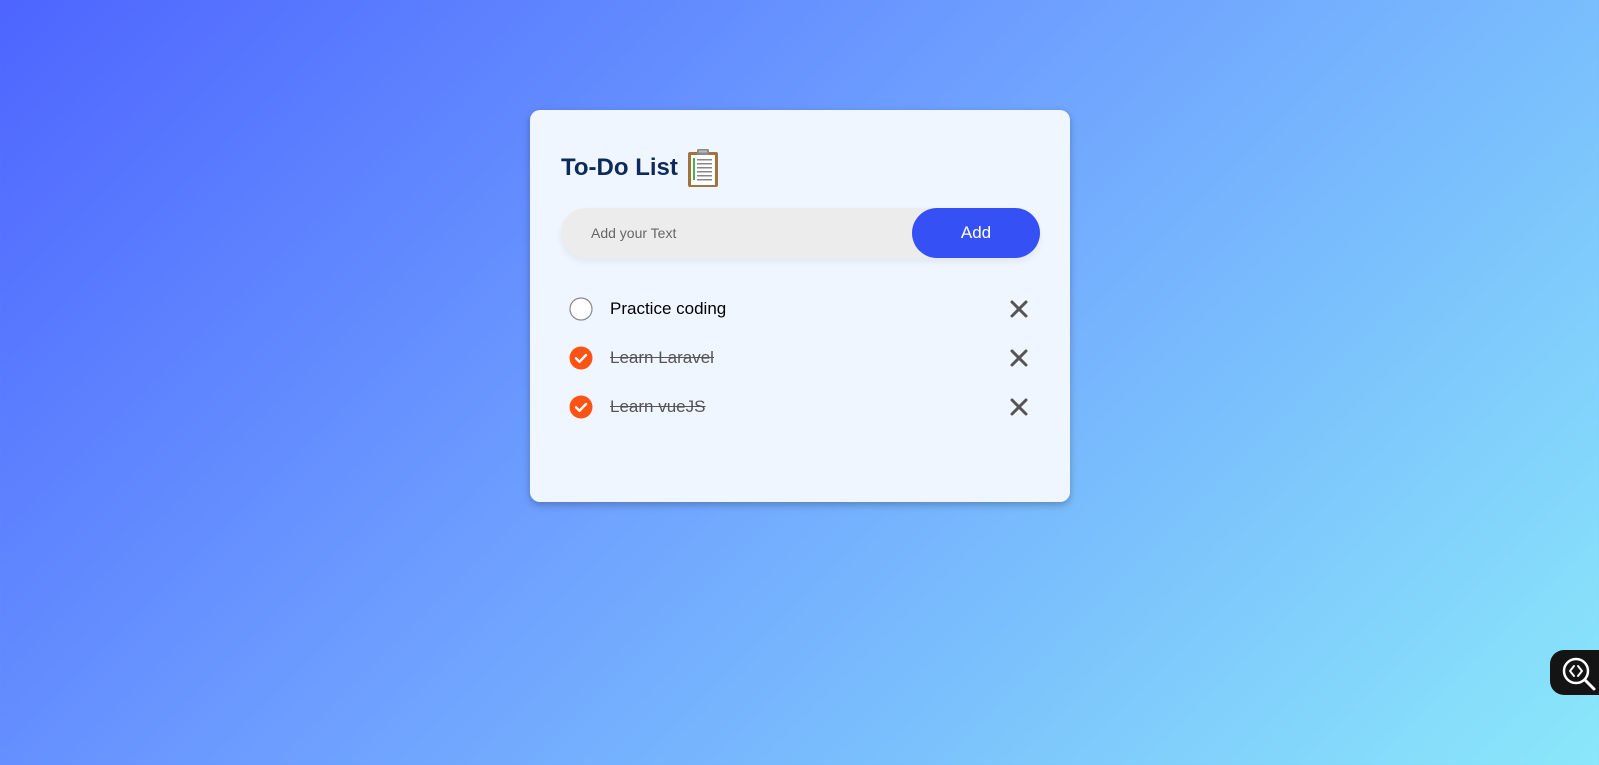 The width and height of the screenshot is (1599, 765). I want to click on task-item: Learn vueJS, so click(800, 406).